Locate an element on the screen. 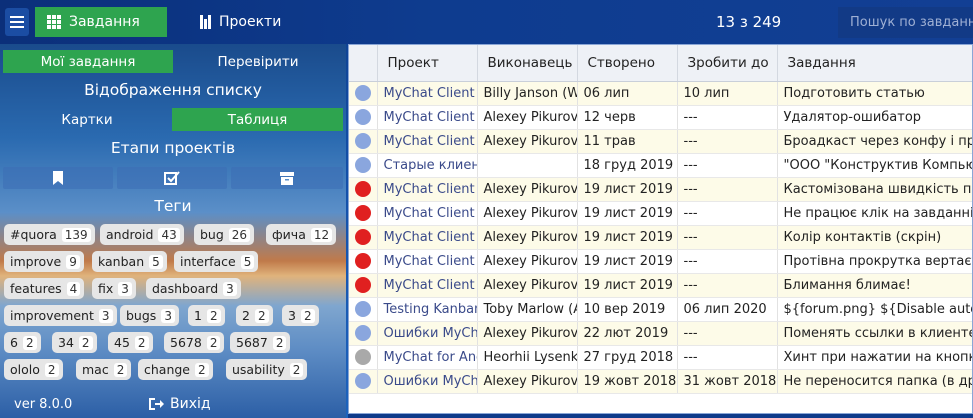  task-cell: Удалятор-ошибатор is located at coordinates (874, 117).